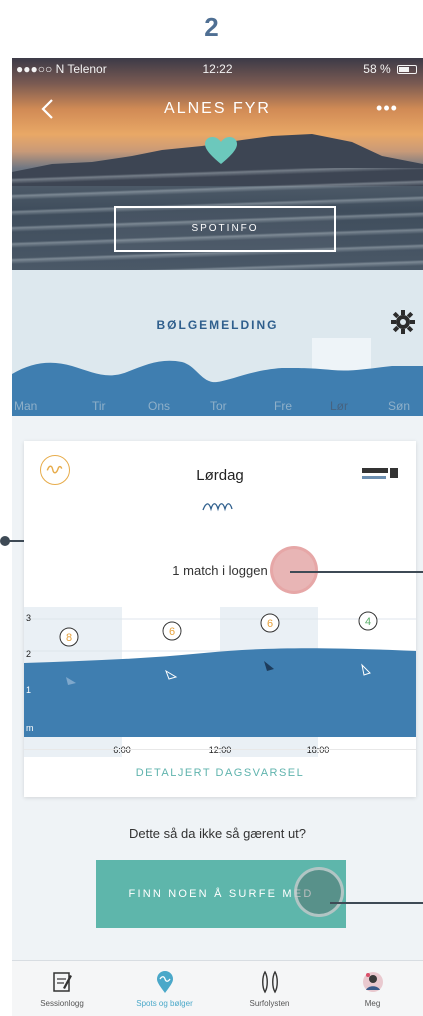 This screenshot has height=1016, width=423. What do you see at coordinates (221, 151) in the screenshot?
I see `favorite-heart-icon` at bounding box center [221, 151].